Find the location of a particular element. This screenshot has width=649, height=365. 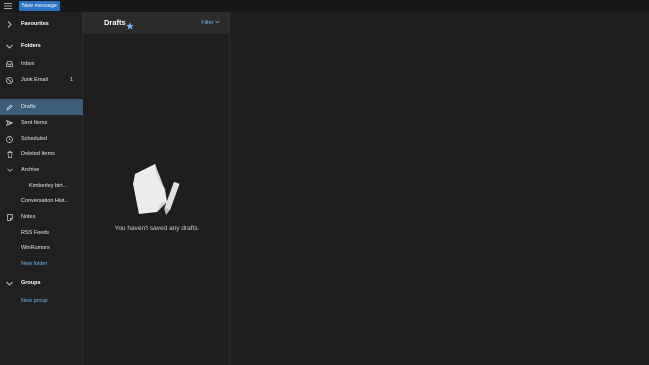

empty-drafts-illustration is located at coordinates (157, 193).